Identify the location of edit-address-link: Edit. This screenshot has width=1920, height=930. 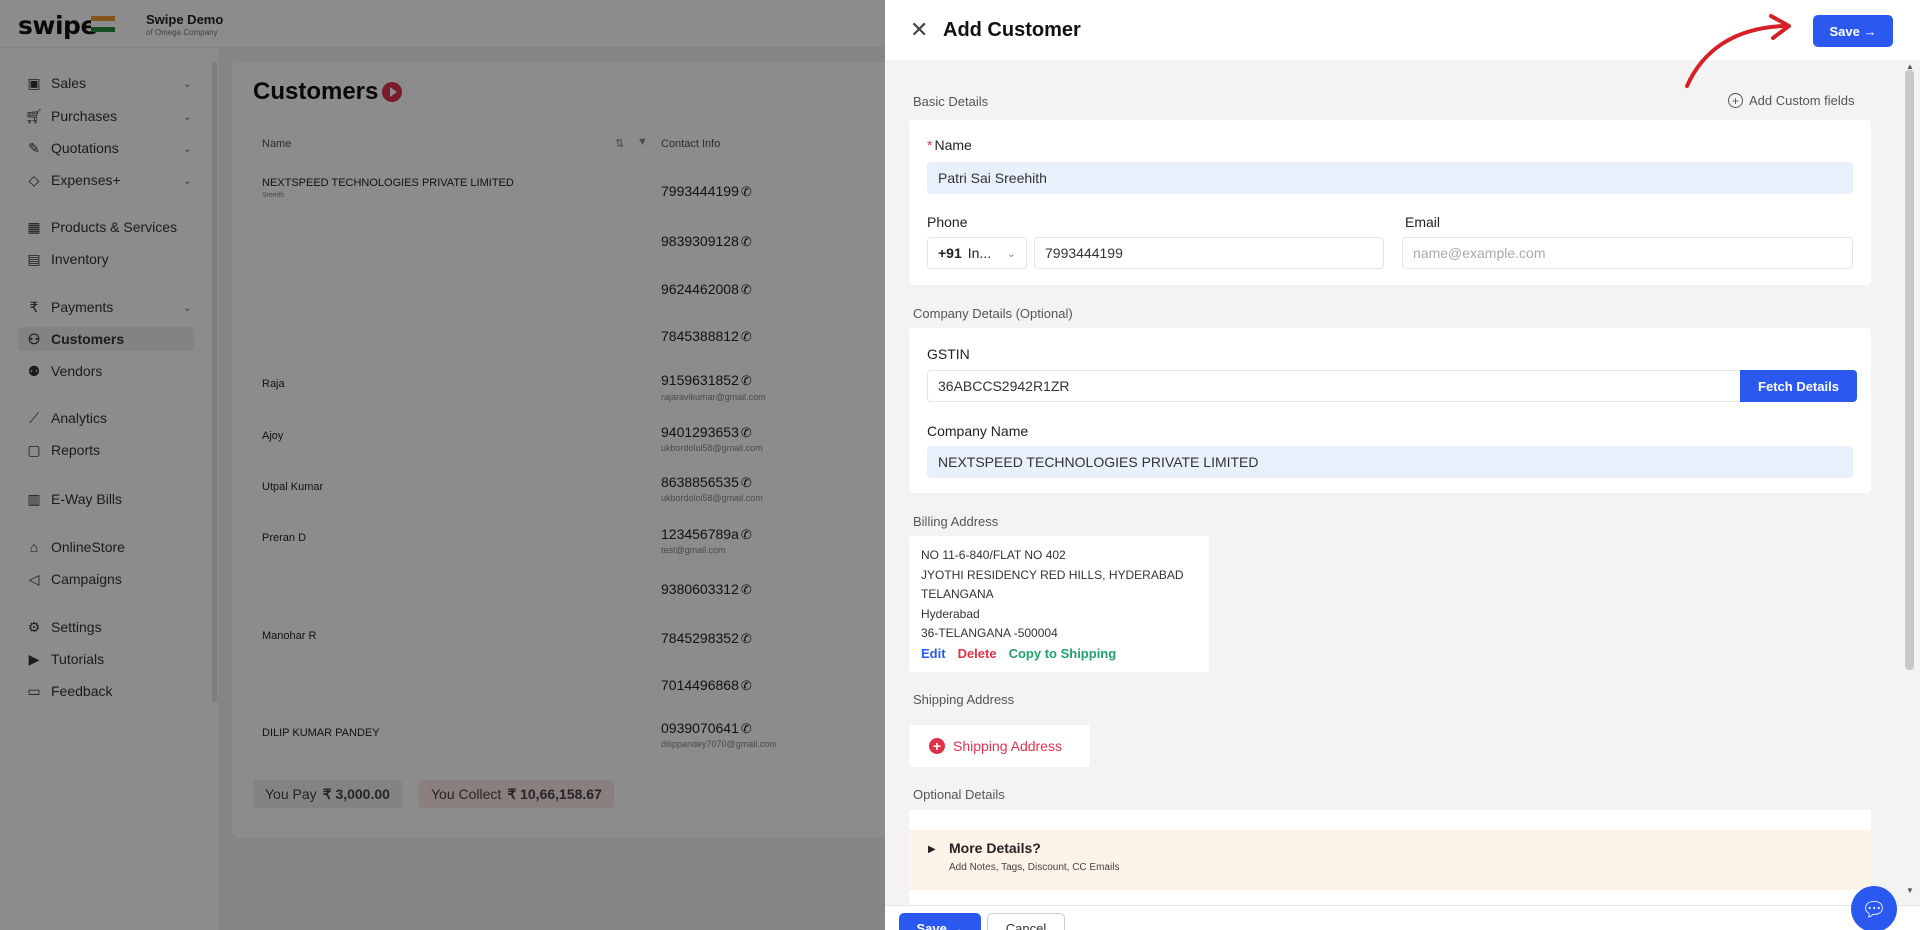
(933, 653).